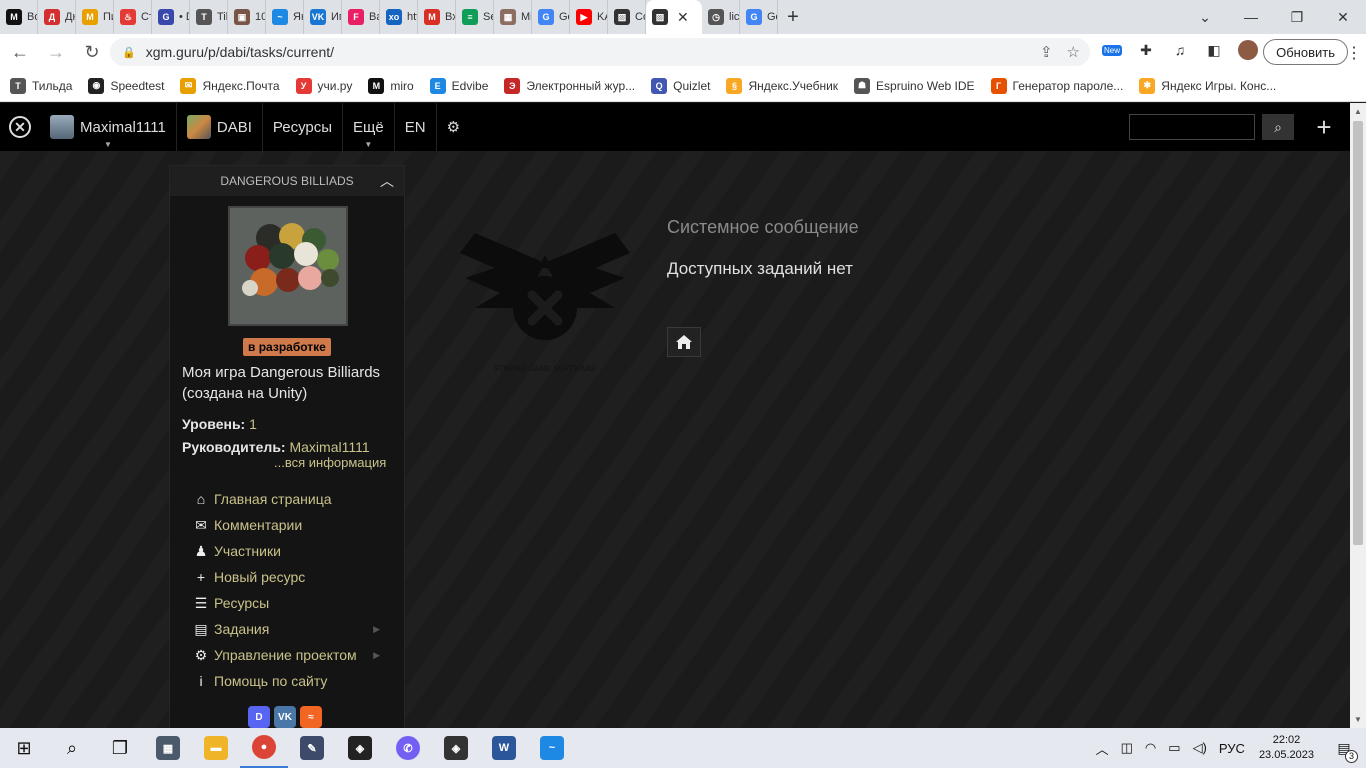 Image resolution: width=1366 pixels, height=768 pixels. I want to click on update-button: Обновить, so click(1305, 52).